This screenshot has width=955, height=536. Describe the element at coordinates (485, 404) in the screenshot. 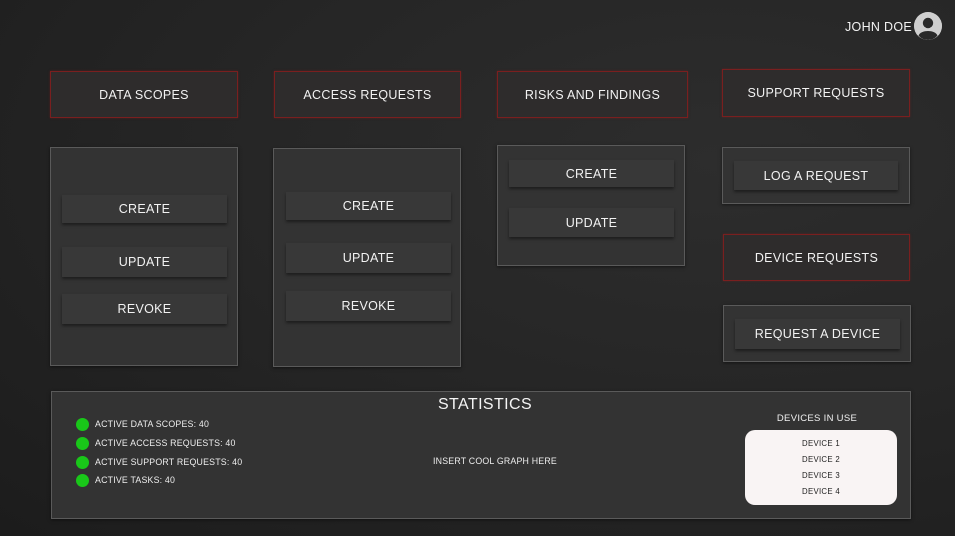

I see `statistics-title: STATISTICS` at that location.